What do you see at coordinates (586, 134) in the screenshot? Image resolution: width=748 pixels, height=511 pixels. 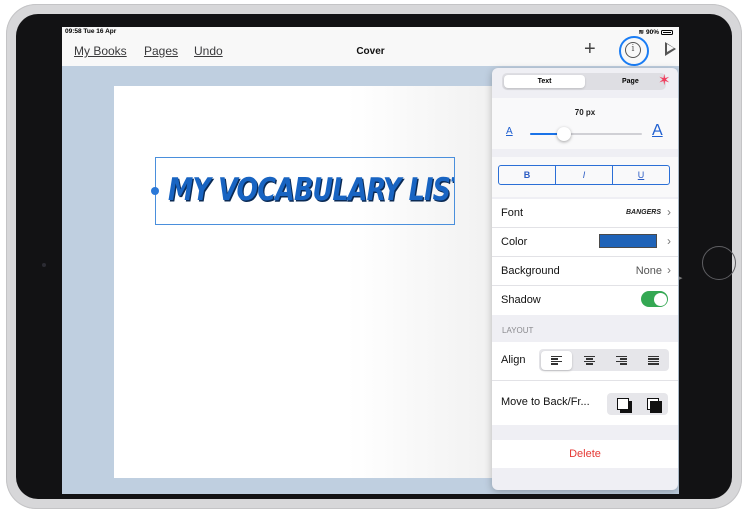 I see `font-size-slider` at bounding box center [586, 134].